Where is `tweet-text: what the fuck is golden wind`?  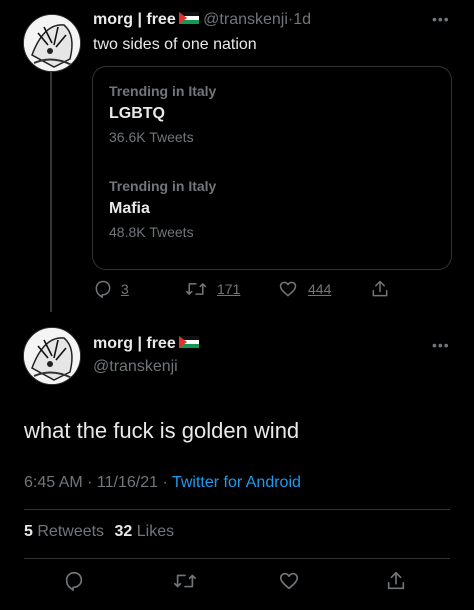 tweet-text: what the fuck is golden wind is located at coordinates (162, 430).